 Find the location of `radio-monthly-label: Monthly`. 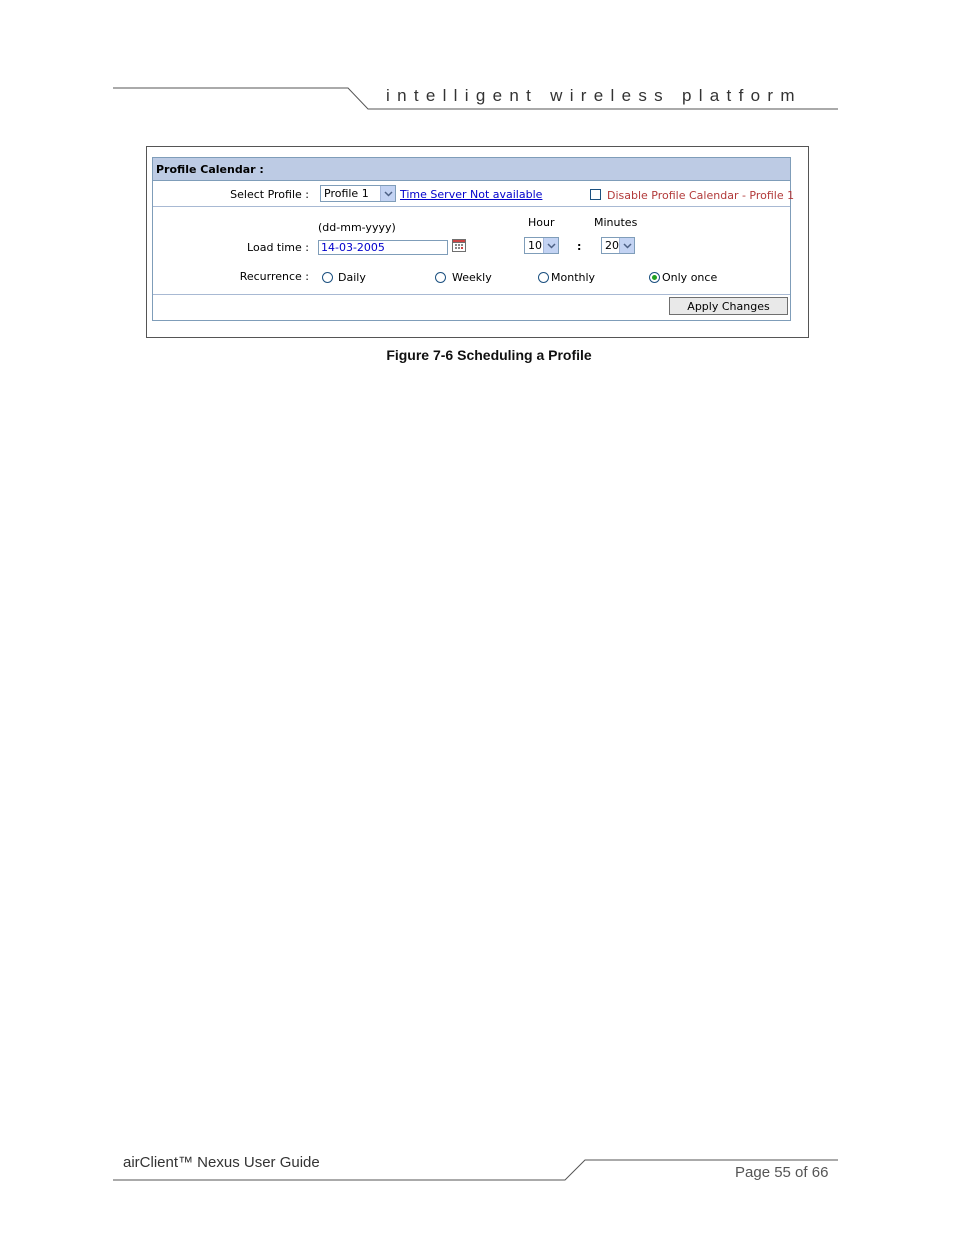

radio-monthly-label: Monthly is located at coordinates (573, 277).